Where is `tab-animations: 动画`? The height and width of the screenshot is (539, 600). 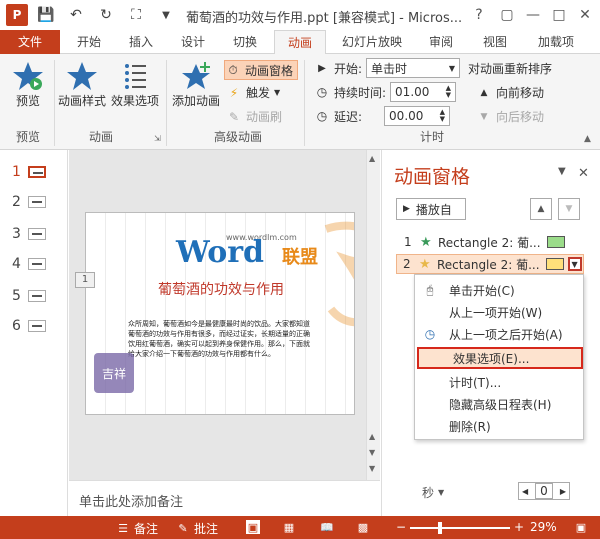 tab-animations: 动画 is located at coordinates (300, 42).